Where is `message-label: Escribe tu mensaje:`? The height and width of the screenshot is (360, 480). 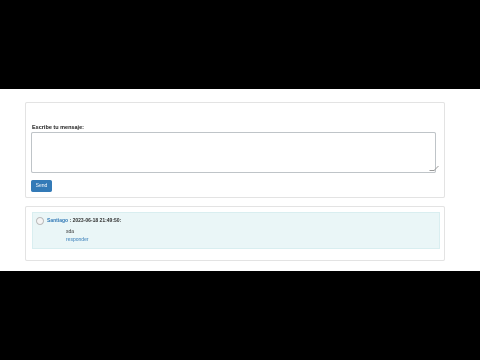
message-label: Escribe tu mensaje: is located at coordinates (58, 128).